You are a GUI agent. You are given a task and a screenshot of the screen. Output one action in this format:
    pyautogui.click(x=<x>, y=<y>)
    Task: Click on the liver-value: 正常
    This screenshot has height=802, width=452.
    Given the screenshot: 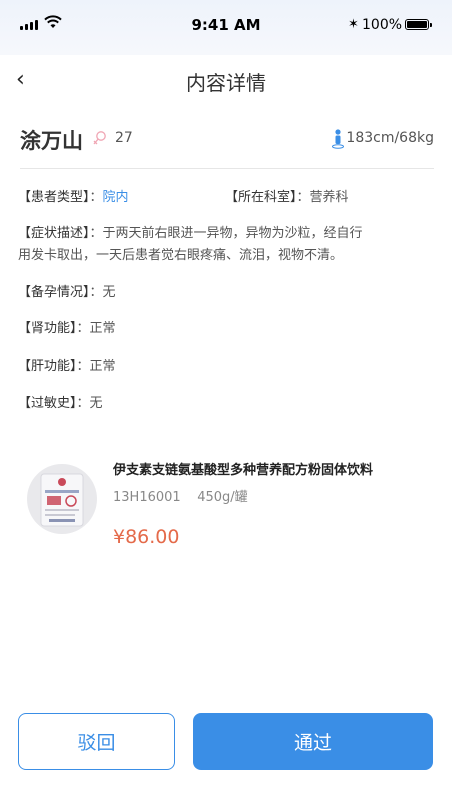 What is the action you would take?
    pyautogui.click(x=102, y=366)
    